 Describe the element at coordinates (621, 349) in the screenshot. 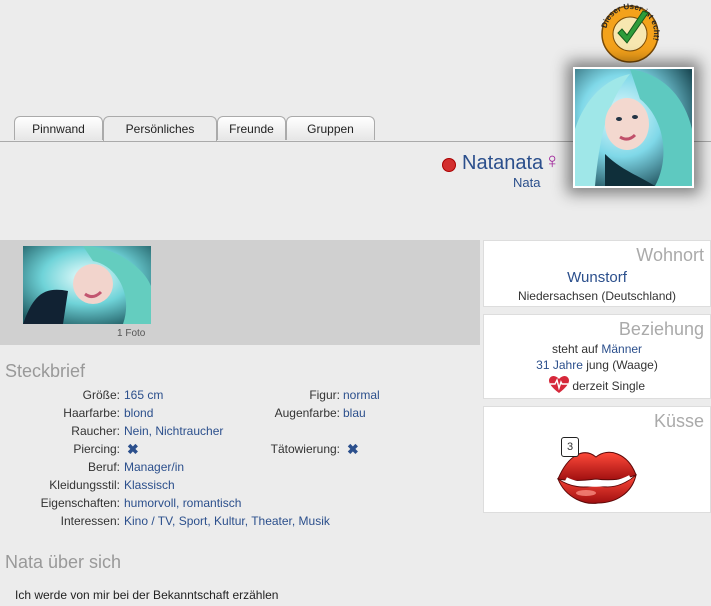

I see `steht-auf-value: Männer` at that location.